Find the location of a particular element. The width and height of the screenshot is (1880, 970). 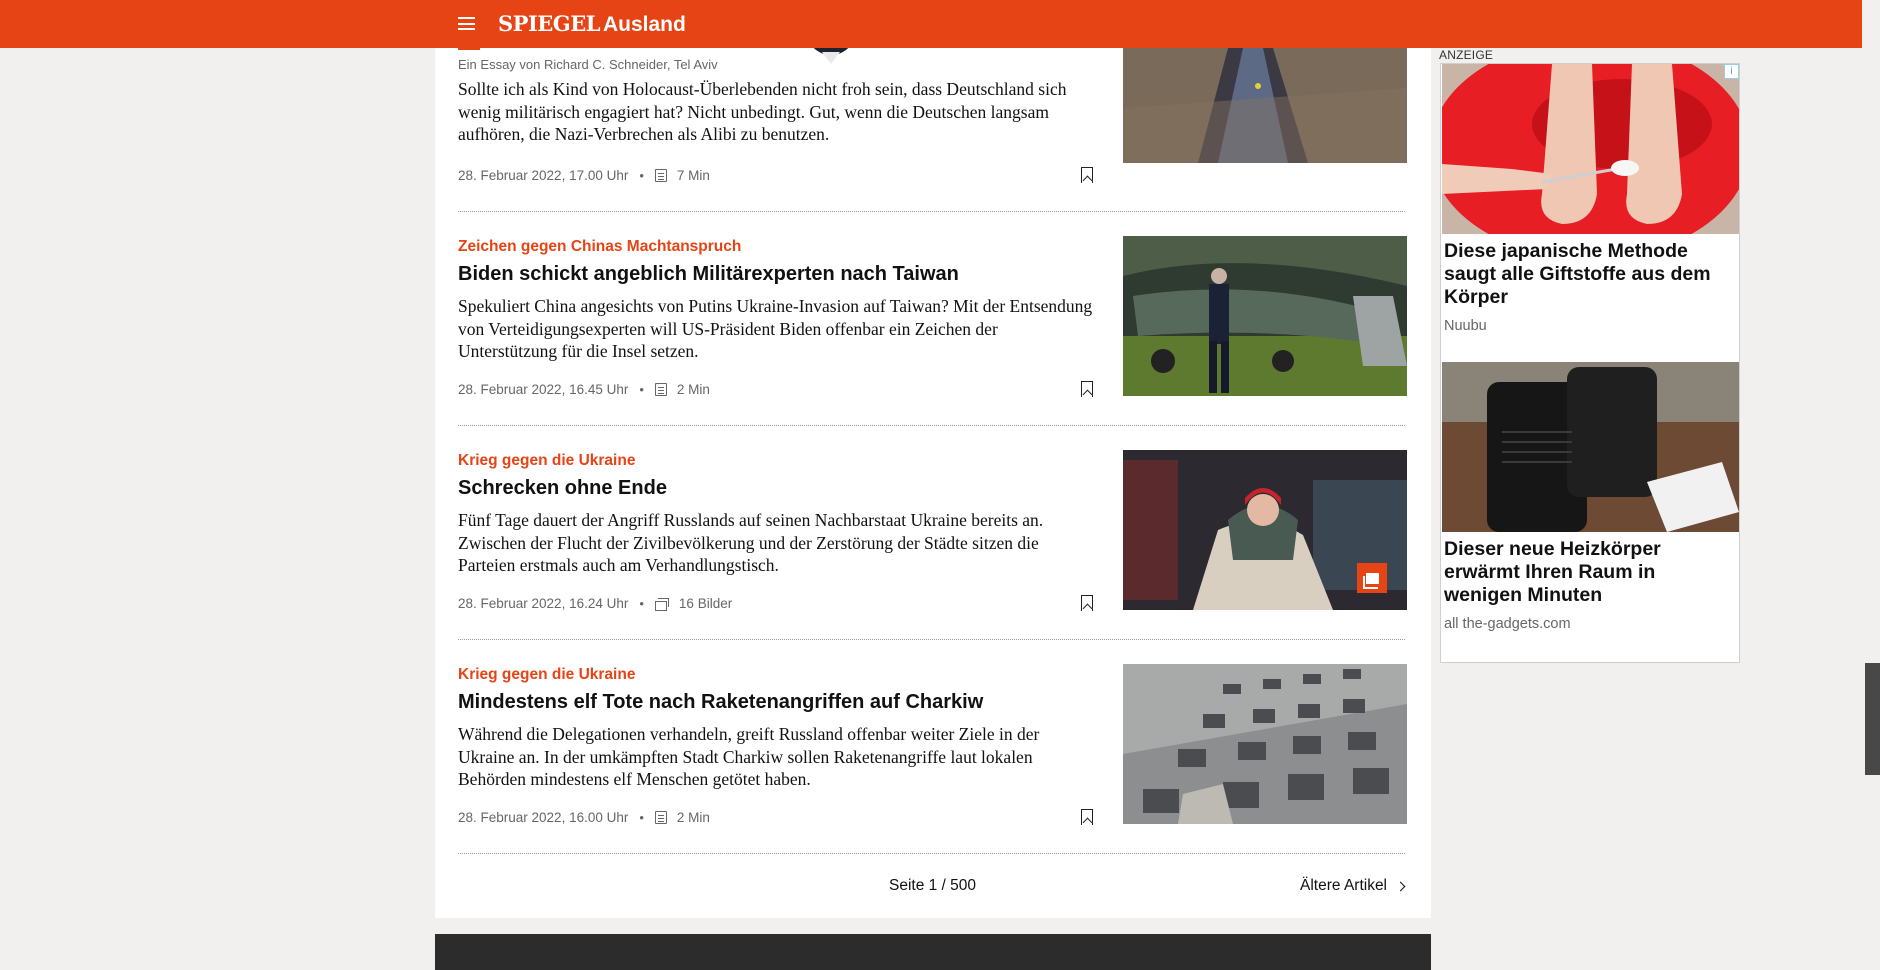

scrollbar-thumb is located at coordinates (1872, 719).